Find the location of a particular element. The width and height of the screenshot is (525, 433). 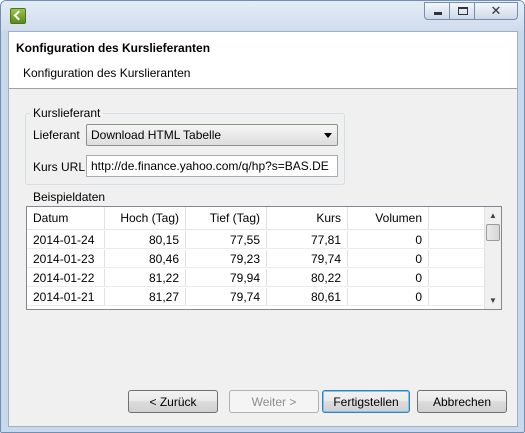

table-header: Datum Hoch (Tag) Tief (Tag) Kurs Volumen is located at coordinates (256, 218).